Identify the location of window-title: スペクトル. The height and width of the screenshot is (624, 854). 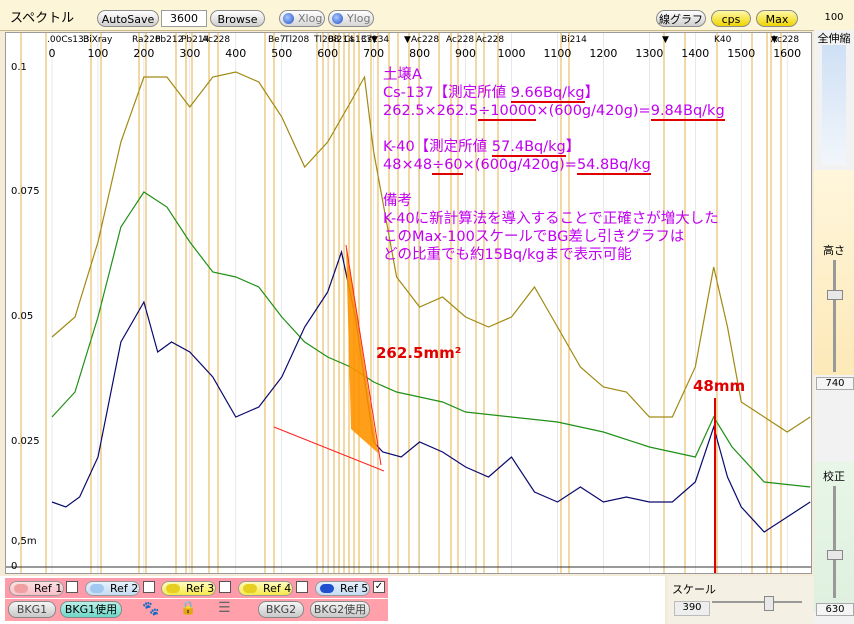
(42, 18).